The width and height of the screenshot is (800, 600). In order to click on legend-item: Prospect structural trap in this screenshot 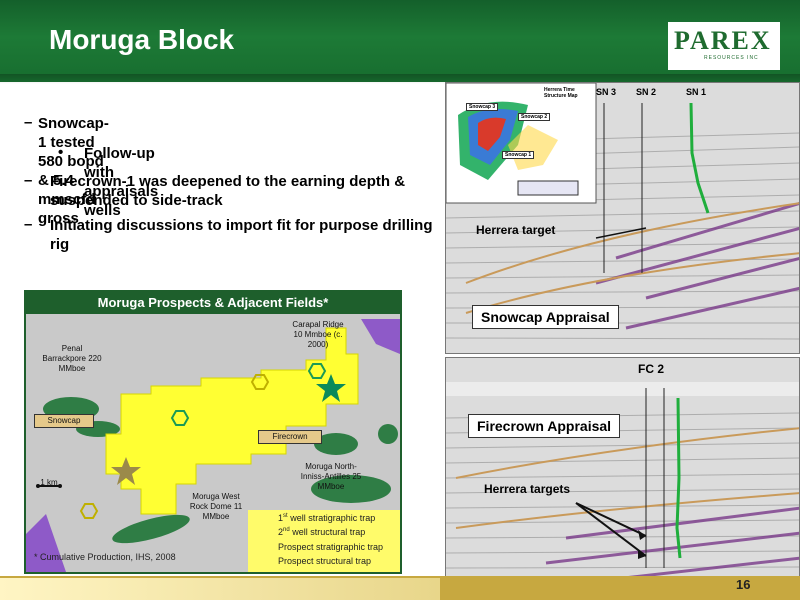, I will do `click(325, 561)`.